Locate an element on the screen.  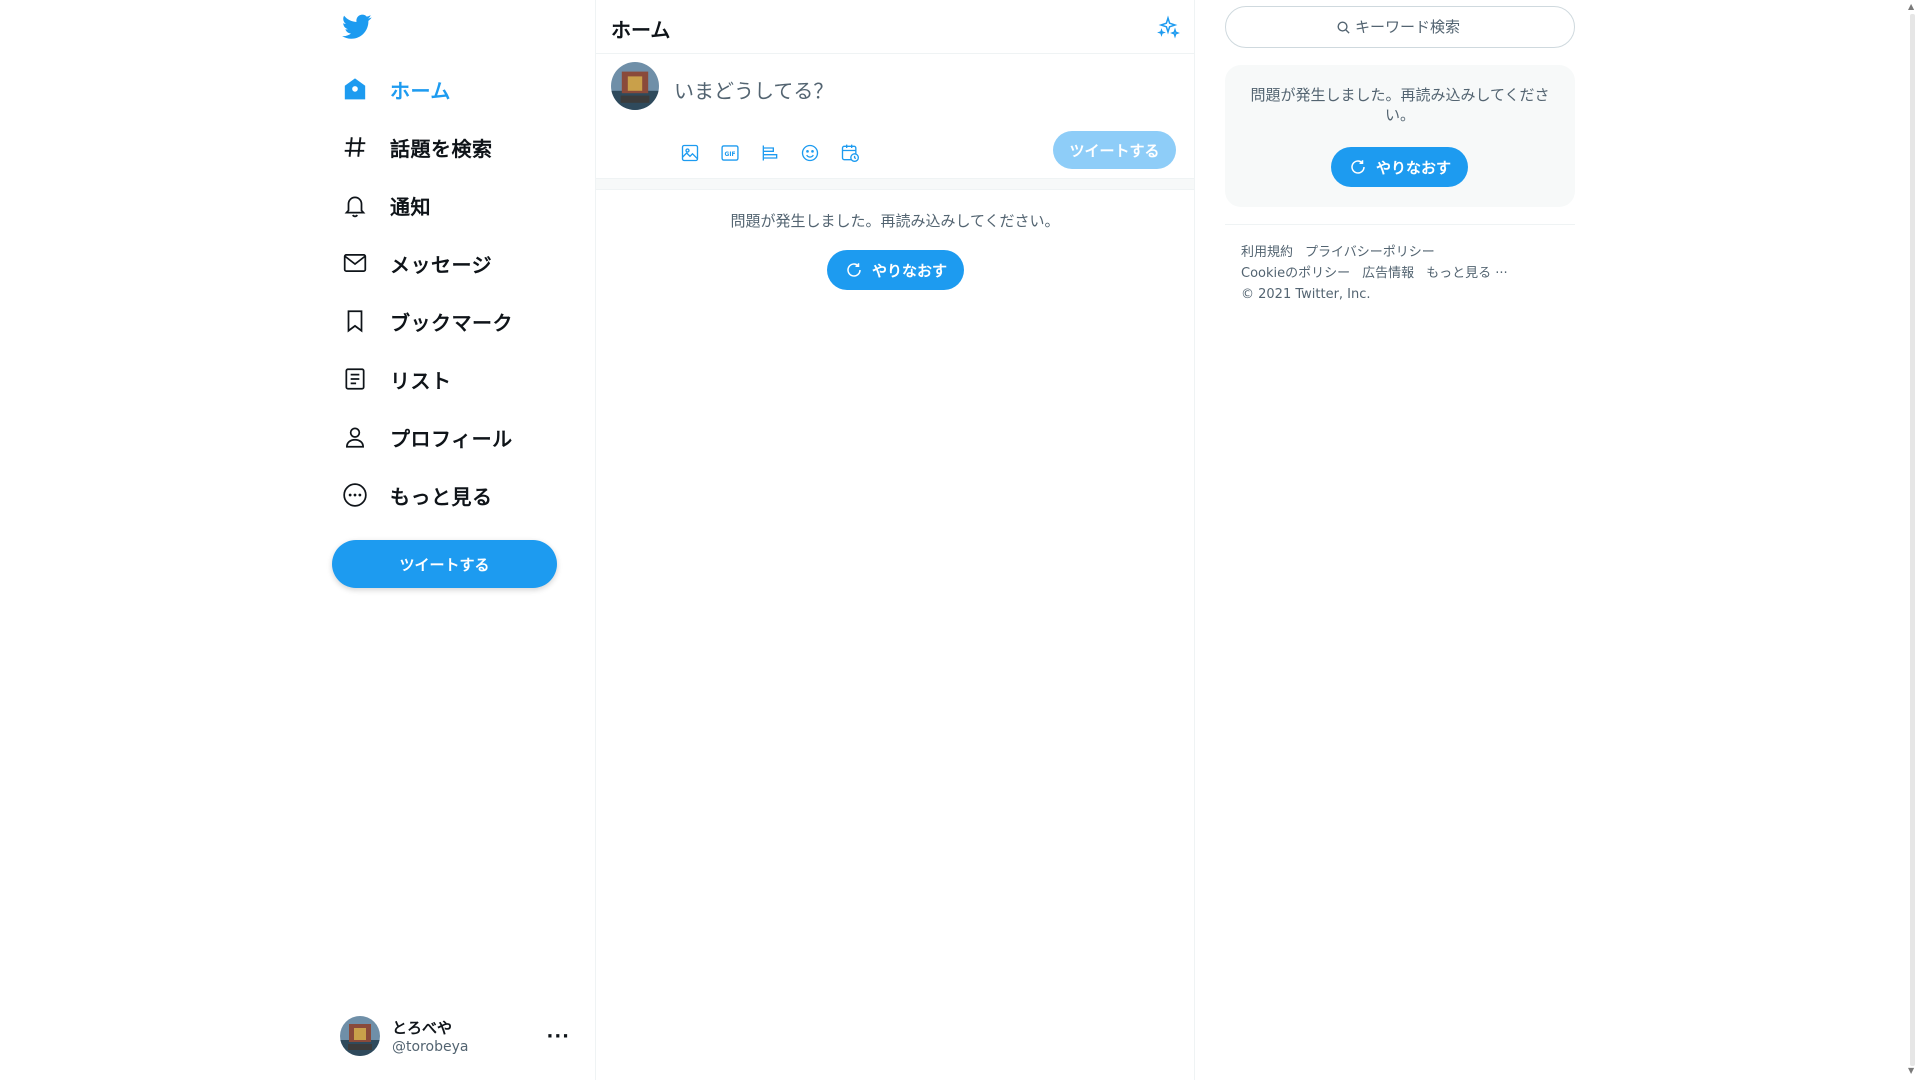
page-title: ホーム is located at coordinates (641, 30).